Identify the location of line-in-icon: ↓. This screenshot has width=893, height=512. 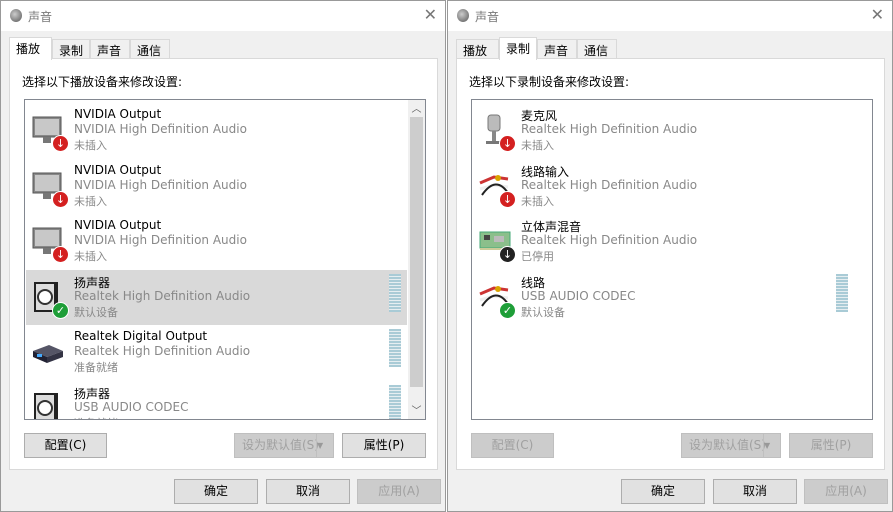
(497, 188).